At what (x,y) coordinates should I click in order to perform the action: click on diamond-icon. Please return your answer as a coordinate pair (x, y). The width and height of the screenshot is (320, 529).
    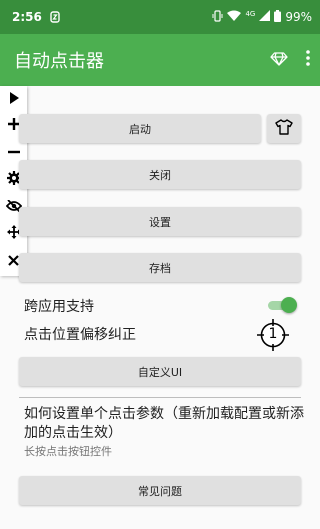
    Looking at the image, I should click on (279, 60).